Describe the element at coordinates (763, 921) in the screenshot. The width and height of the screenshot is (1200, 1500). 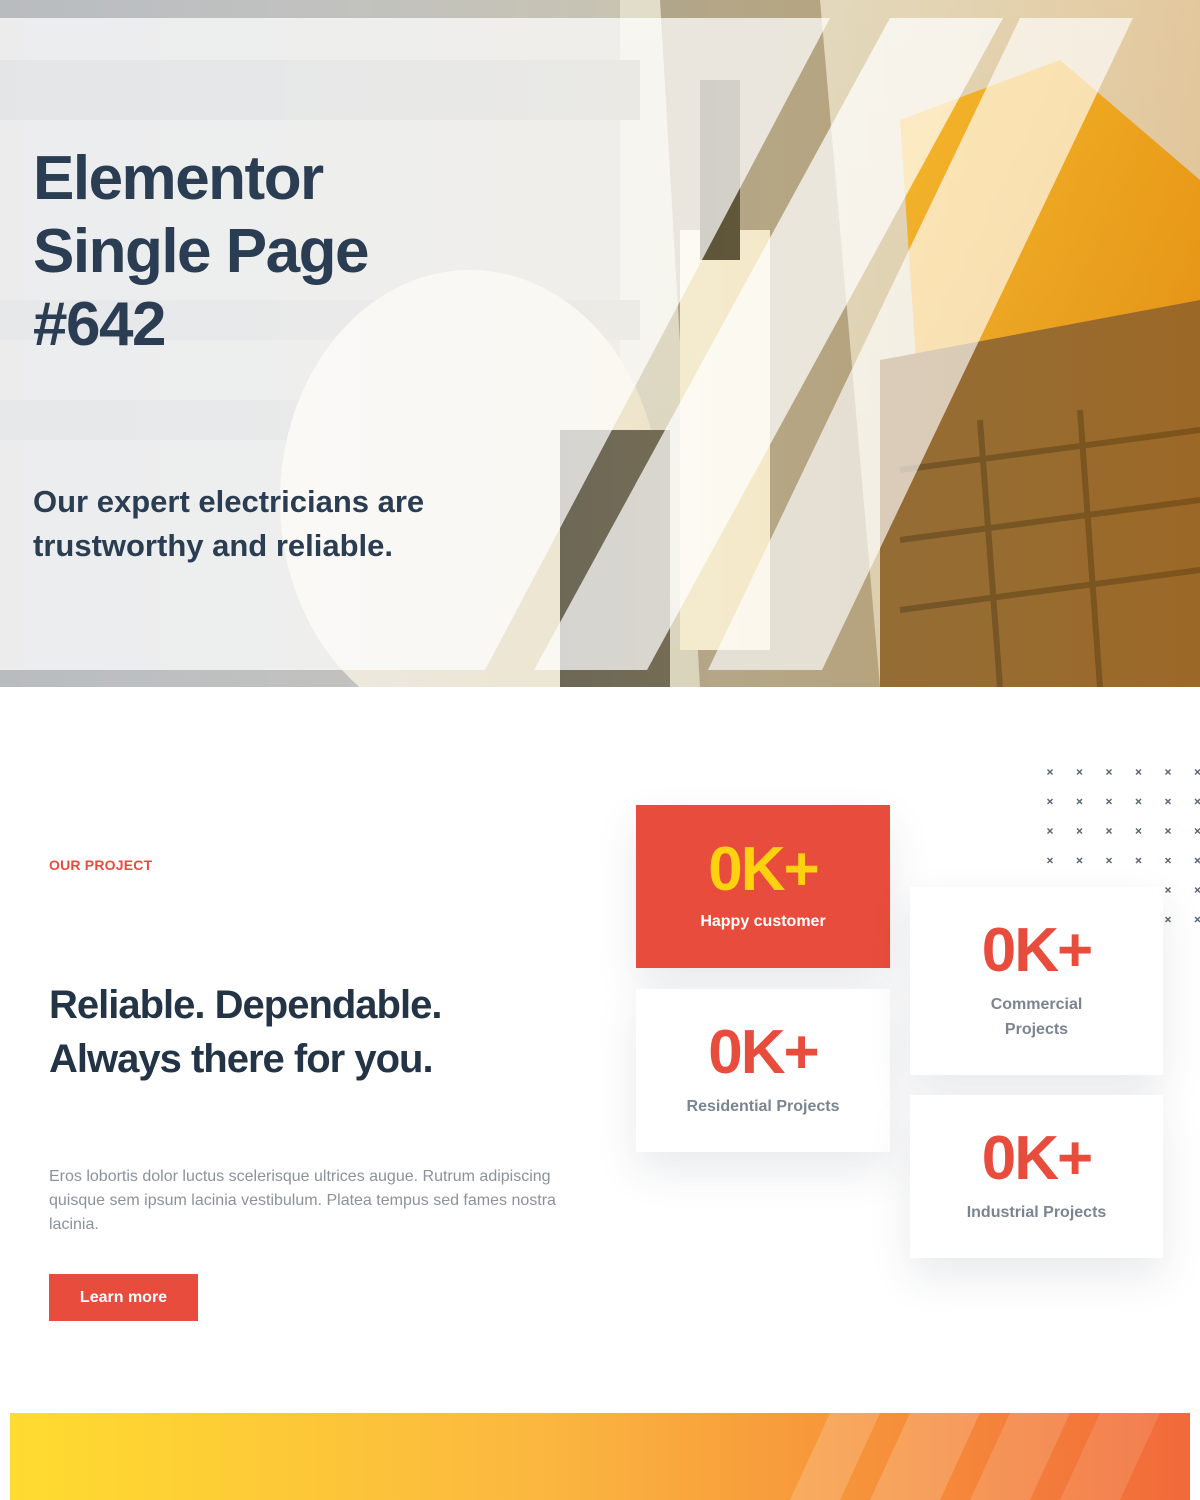
I see `stat-label: Happy customer` at that location.